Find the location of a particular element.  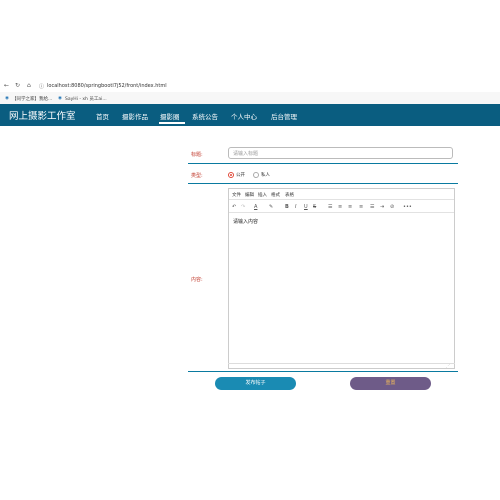

info-icon: ⓘ is located at coordinates (41, 86).